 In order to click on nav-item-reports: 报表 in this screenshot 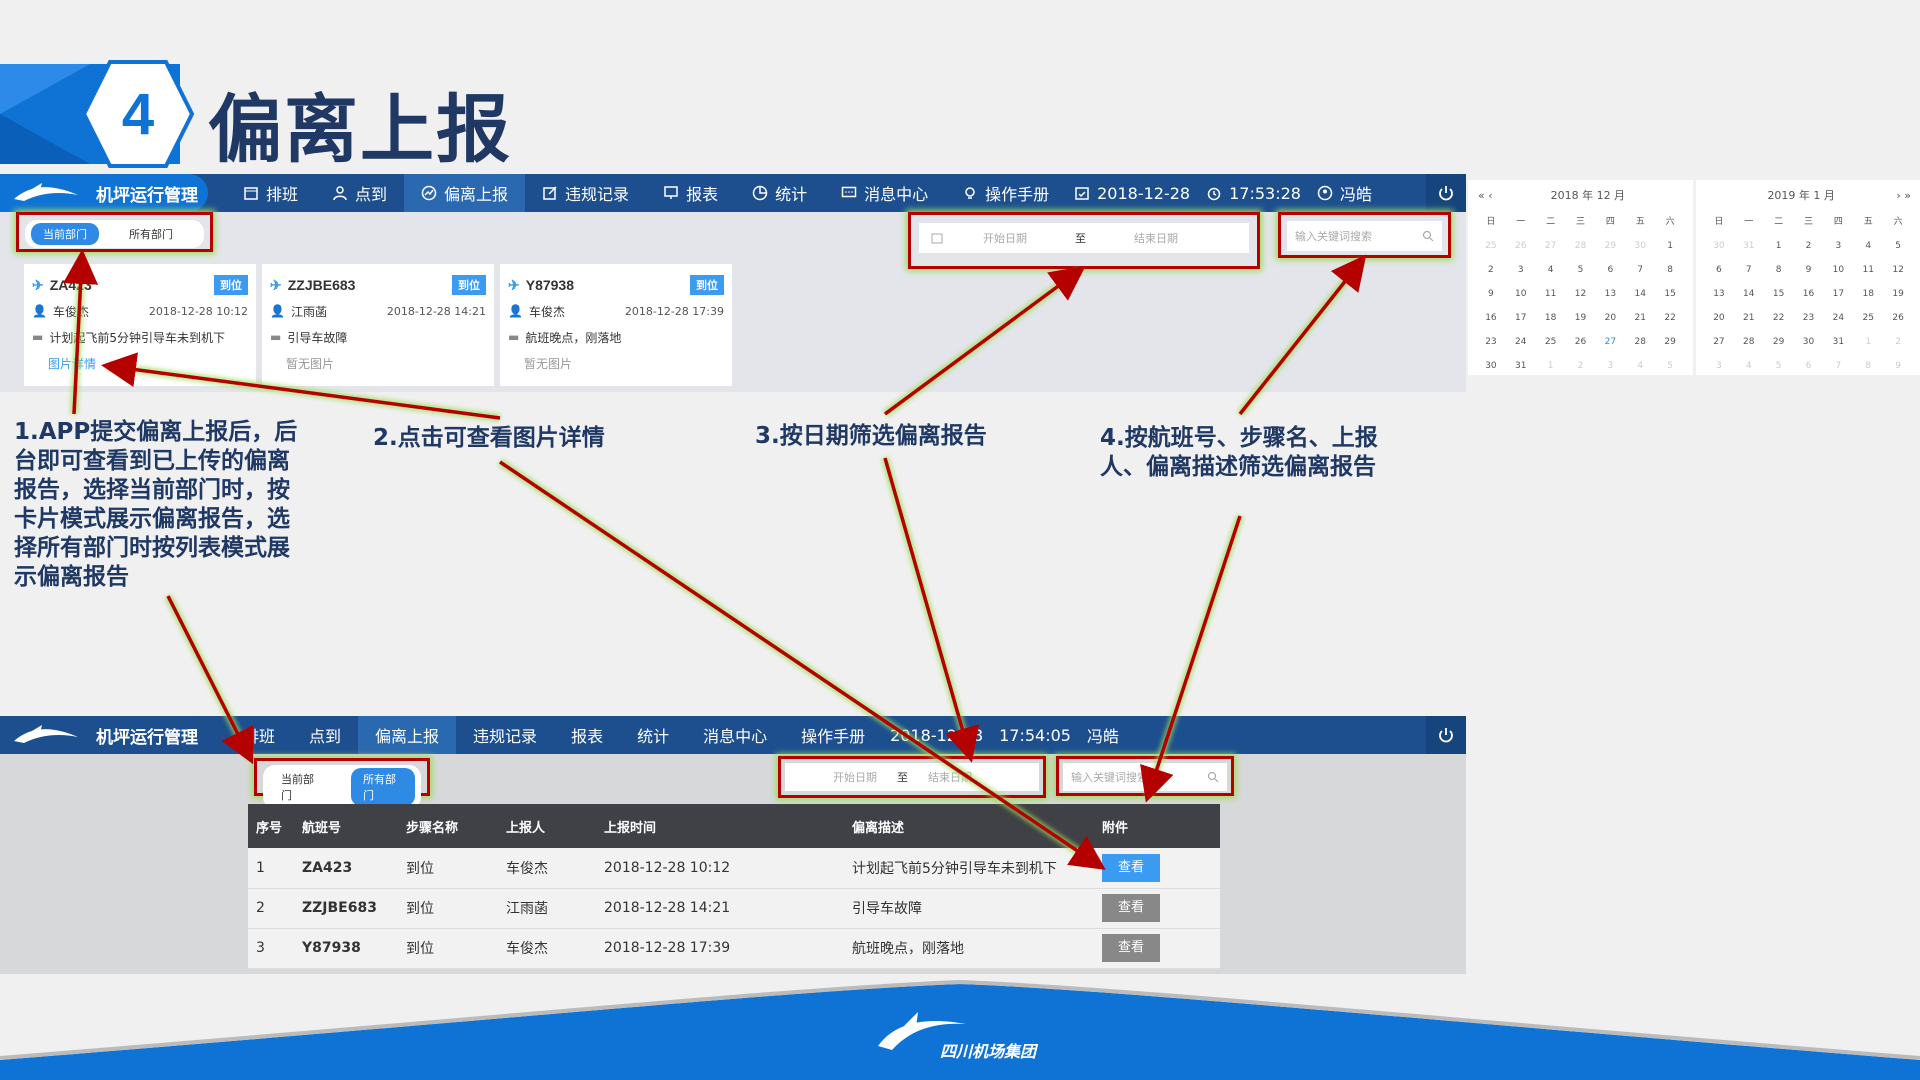, I will do `click(690, 193)`.